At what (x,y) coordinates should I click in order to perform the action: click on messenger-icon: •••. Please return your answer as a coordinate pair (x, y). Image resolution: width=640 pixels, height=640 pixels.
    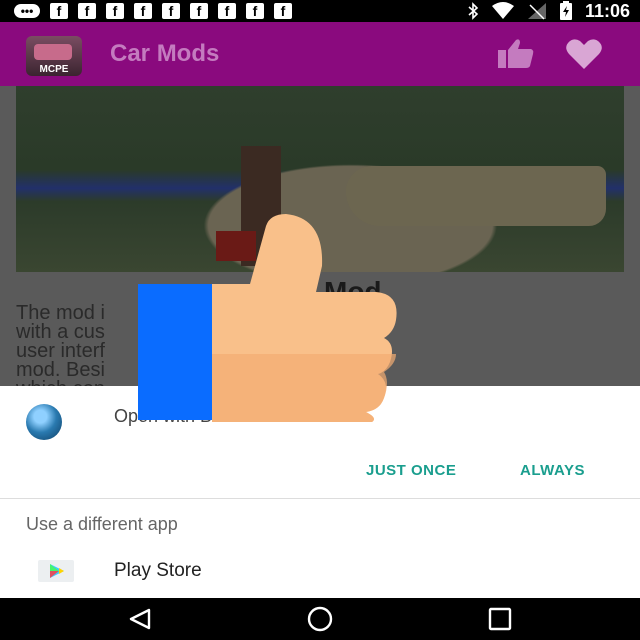
    Looking at the image, I should click on (27, 11).